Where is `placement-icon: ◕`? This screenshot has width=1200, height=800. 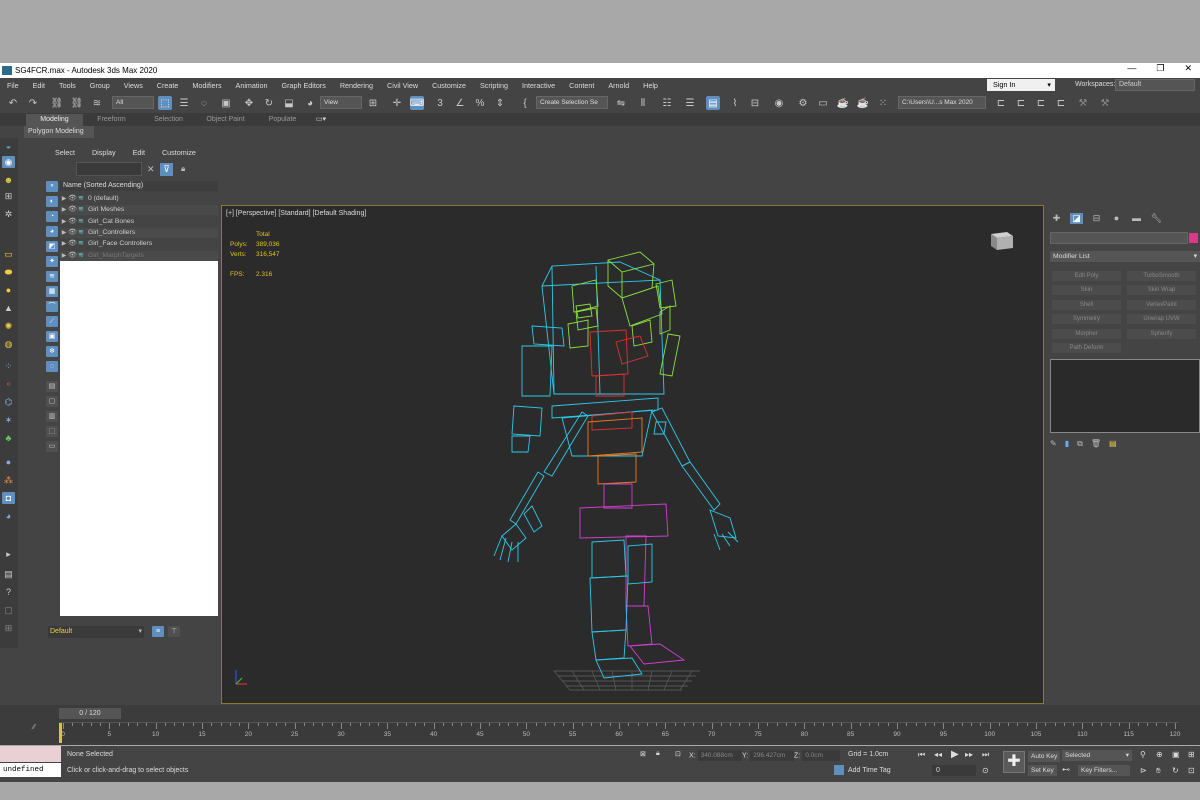
placement-icon: ◕ is located at coordinates (310, 103).